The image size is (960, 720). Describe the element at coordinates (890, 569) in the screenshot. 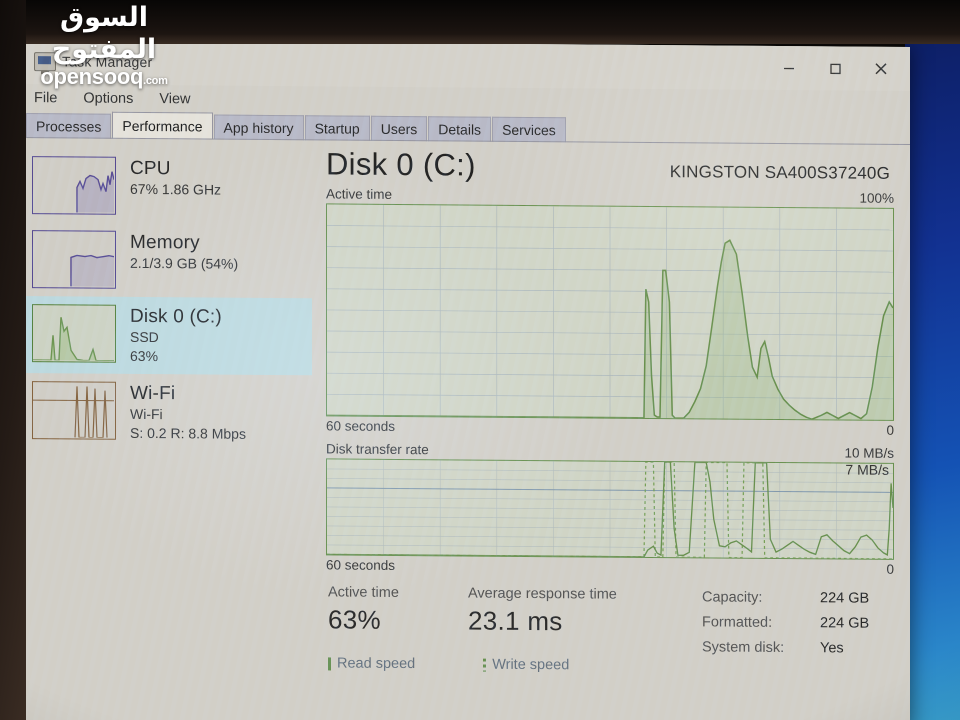

I see `transfer-rate-x-right: 0` at that location.